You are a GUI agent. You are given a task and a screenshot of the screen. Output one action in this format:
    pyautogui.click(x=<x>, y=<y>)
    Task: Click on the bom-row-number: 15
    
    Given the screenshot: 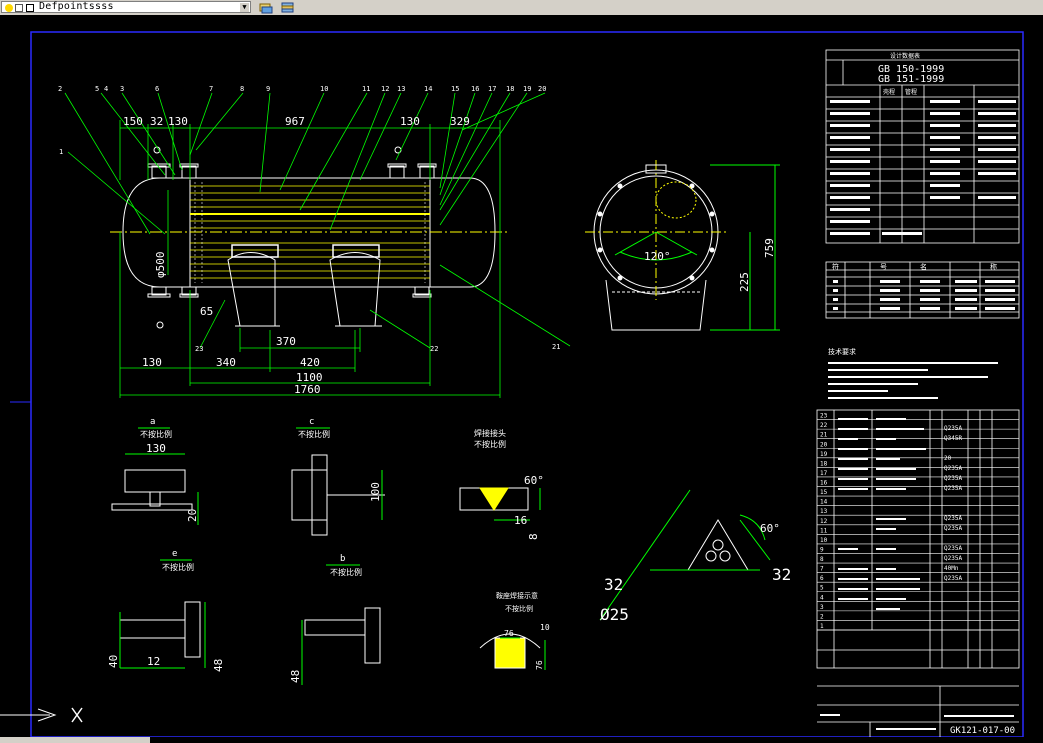 What is the action you would take?
    pyautogui.click(x=824, y=492)
    